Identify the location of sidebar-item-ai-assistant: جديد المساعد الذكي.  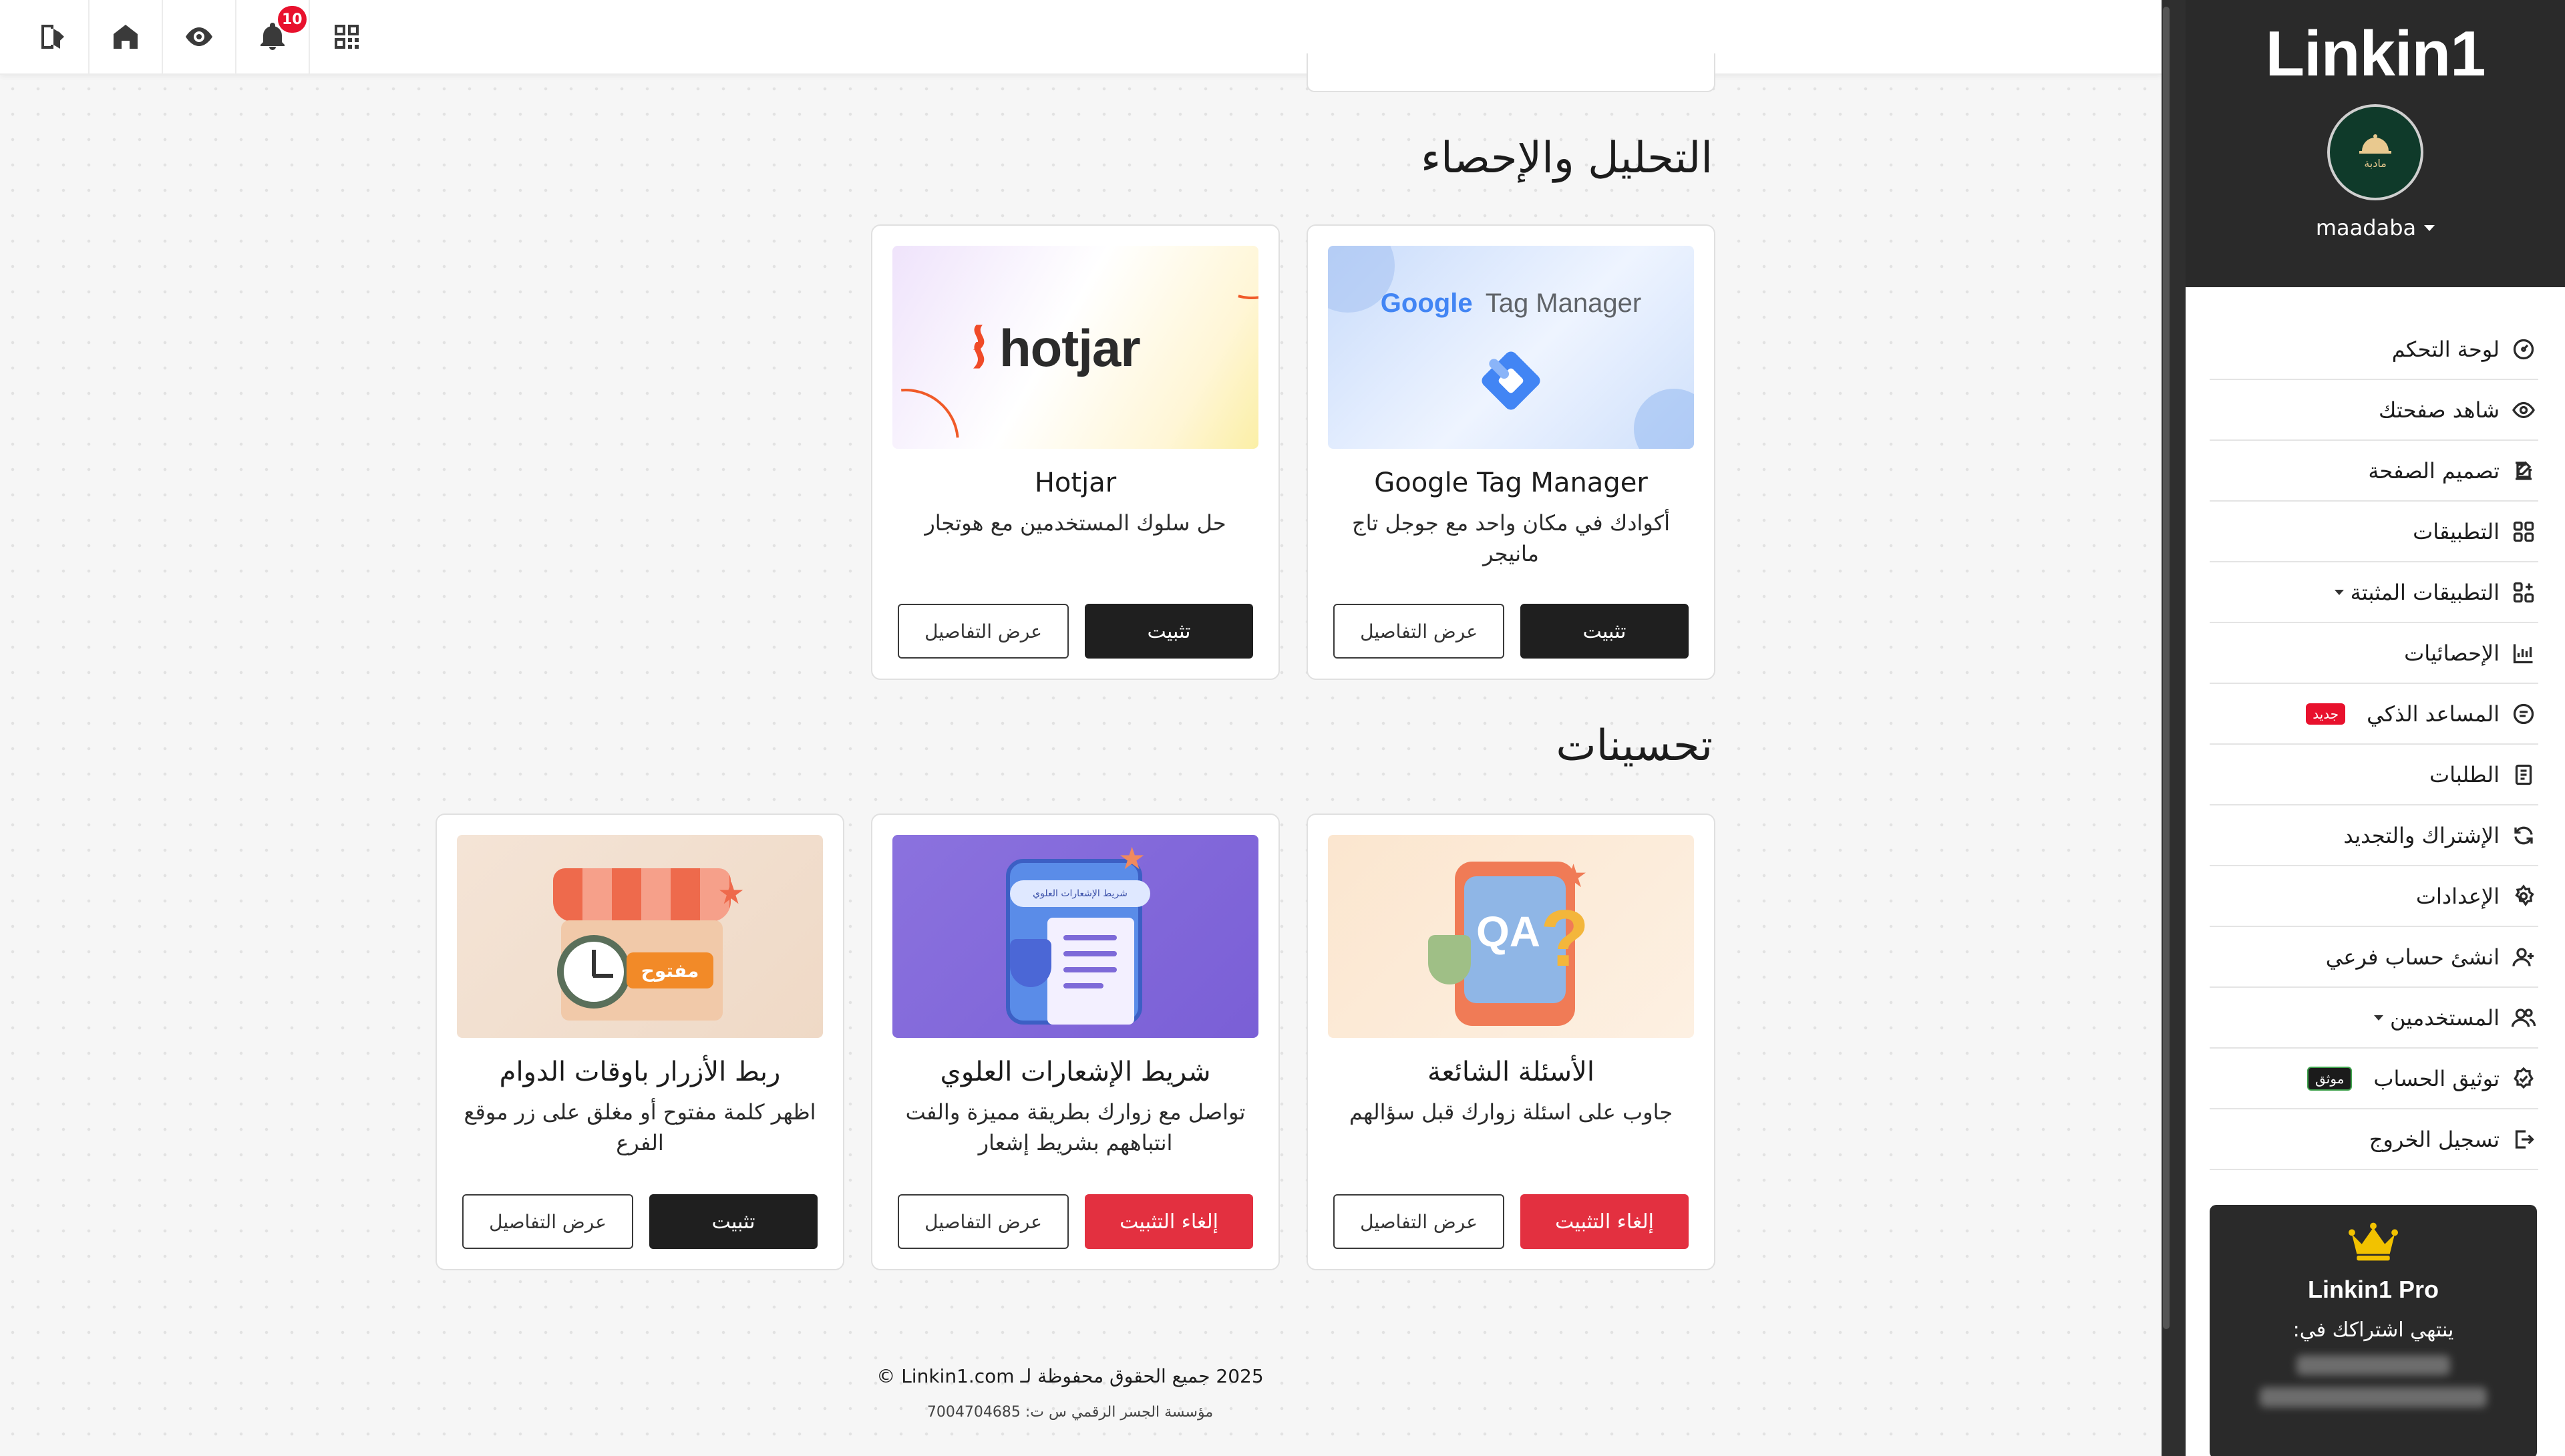
(2374, 714).